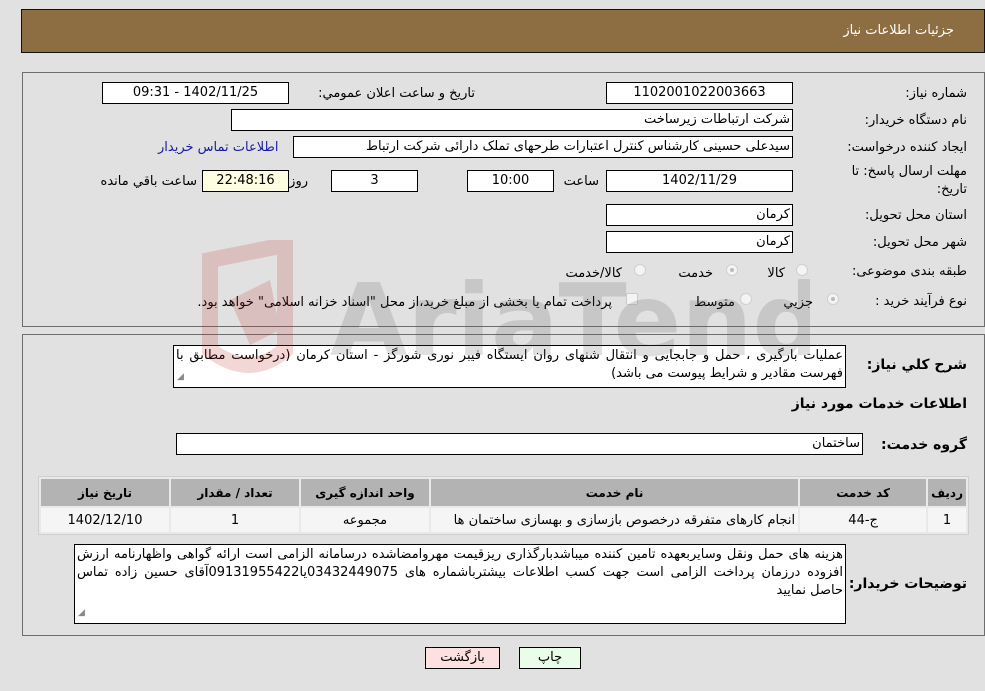  Describe the element at coordinates (909, 271) in the screenshot. I see `category-label: طبقه بندی موضوعی:` at that location.